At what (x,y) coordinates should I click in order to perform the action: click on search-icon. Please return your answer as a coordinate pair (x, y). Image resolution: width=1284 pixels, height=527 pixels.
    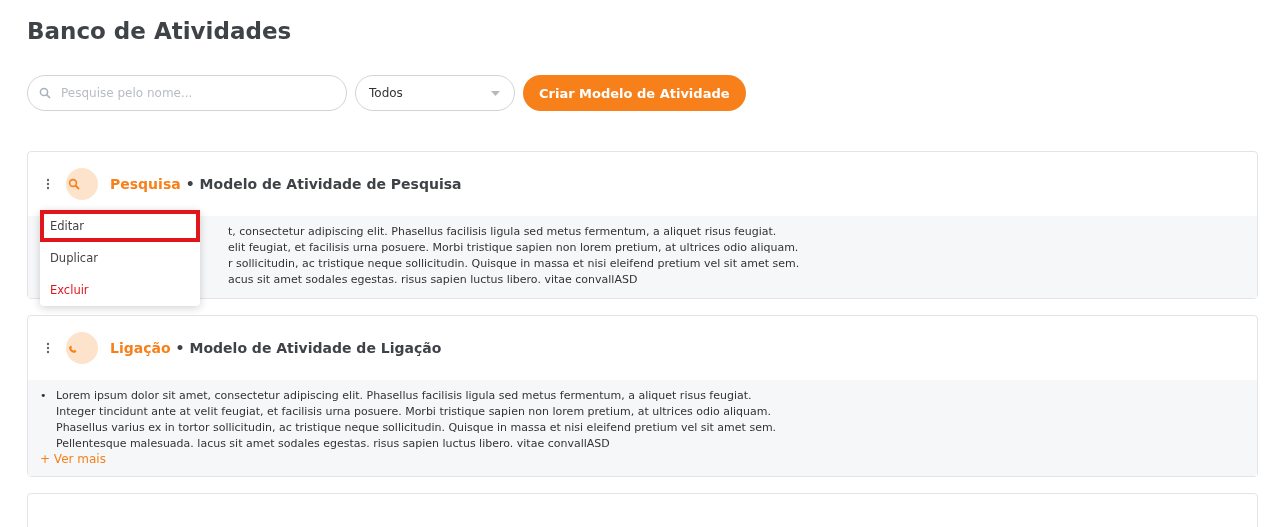
    Looking at the image, I should click on (45, 93).